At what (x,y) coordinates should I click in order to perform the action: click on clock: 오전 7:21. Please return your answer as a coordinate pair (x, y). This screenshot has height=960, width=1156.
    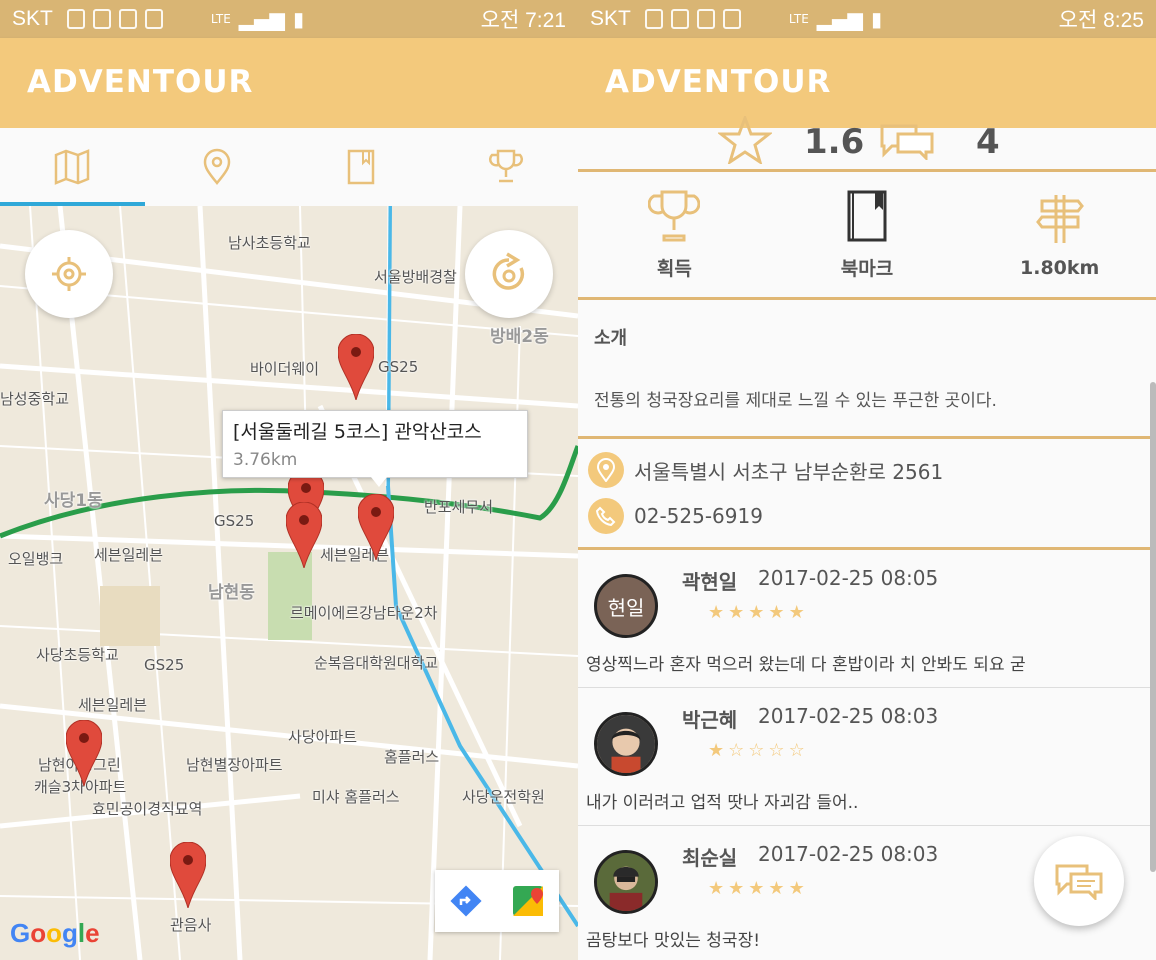
    Looking at the image, I should click on (523, 20).